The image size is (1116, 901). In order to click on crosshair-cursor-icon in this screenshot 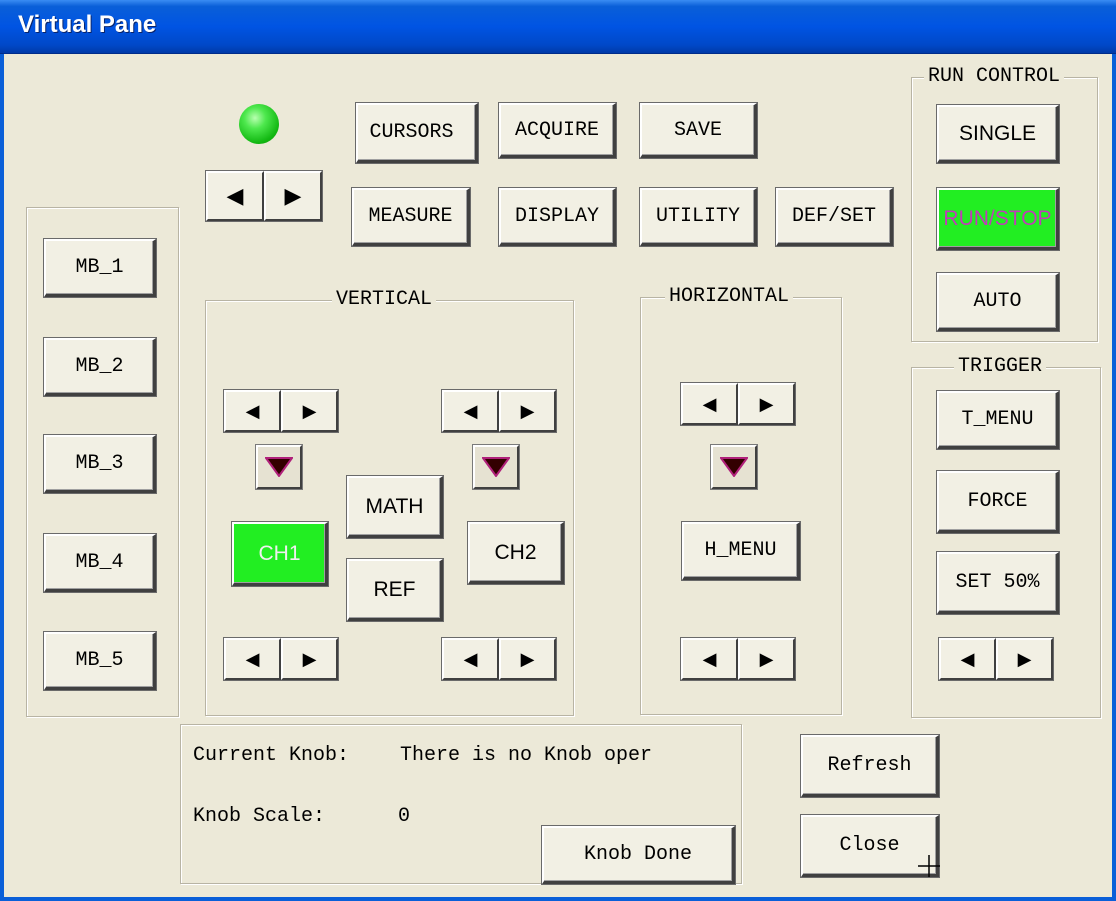, I will do `click(929, 866)`.